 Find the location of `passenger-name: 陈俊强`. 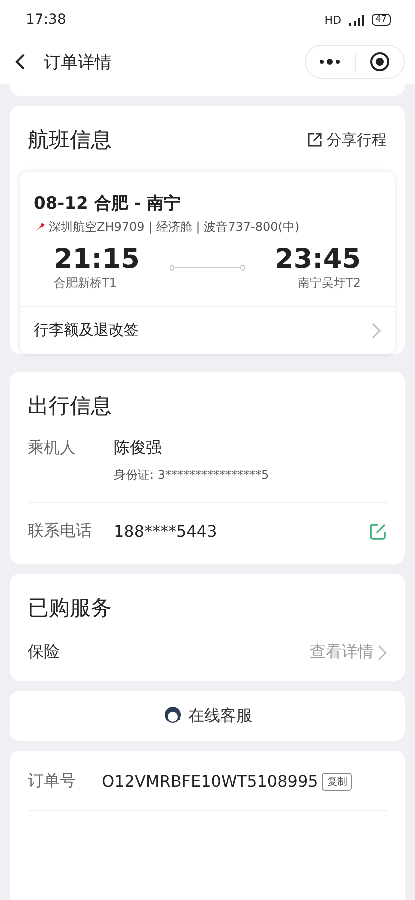

passenger-name: 陈俊强 is located at coordinates (138, 448).